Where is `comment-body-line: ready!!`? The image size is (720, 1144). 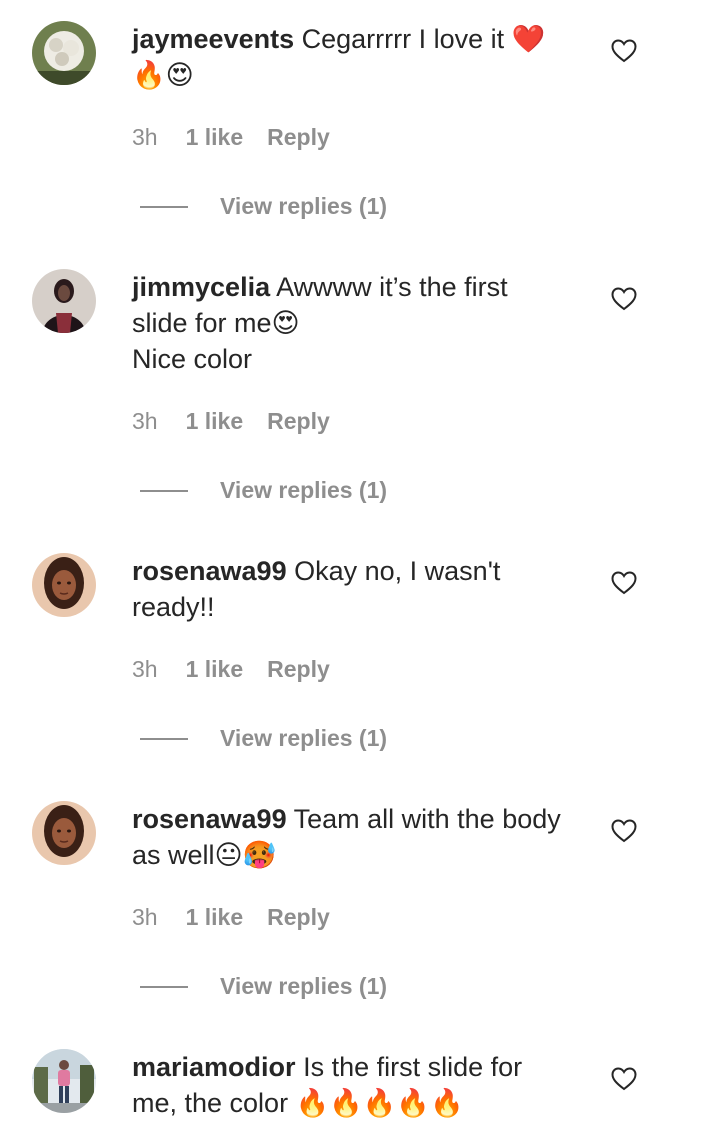 comment-body-line: ready!! is located at coordinates (173, 607).